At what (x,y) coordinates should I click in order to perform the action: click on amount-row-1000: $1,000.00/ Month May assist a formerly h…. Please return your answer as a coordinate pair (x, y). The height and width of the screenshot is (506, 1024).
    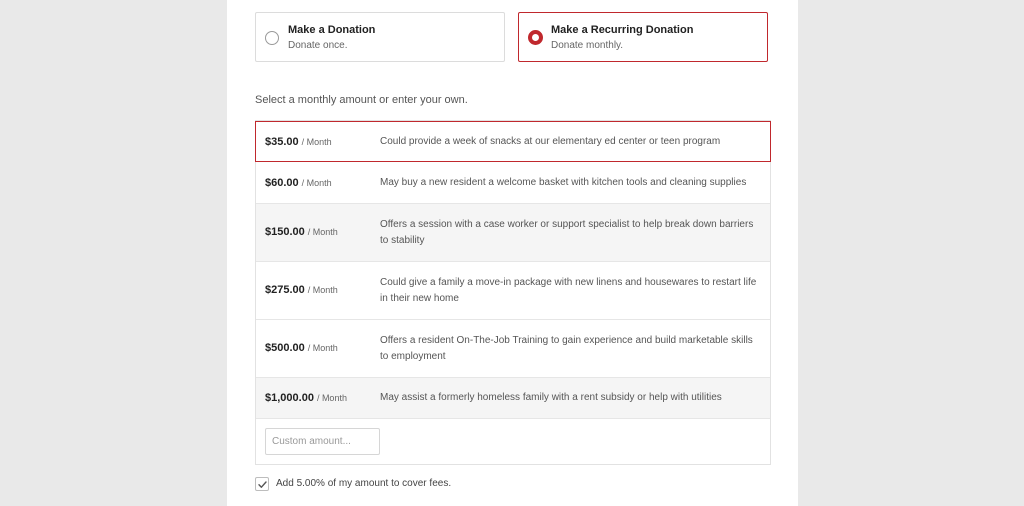
    Looking at the image, I should click on (513, 398).